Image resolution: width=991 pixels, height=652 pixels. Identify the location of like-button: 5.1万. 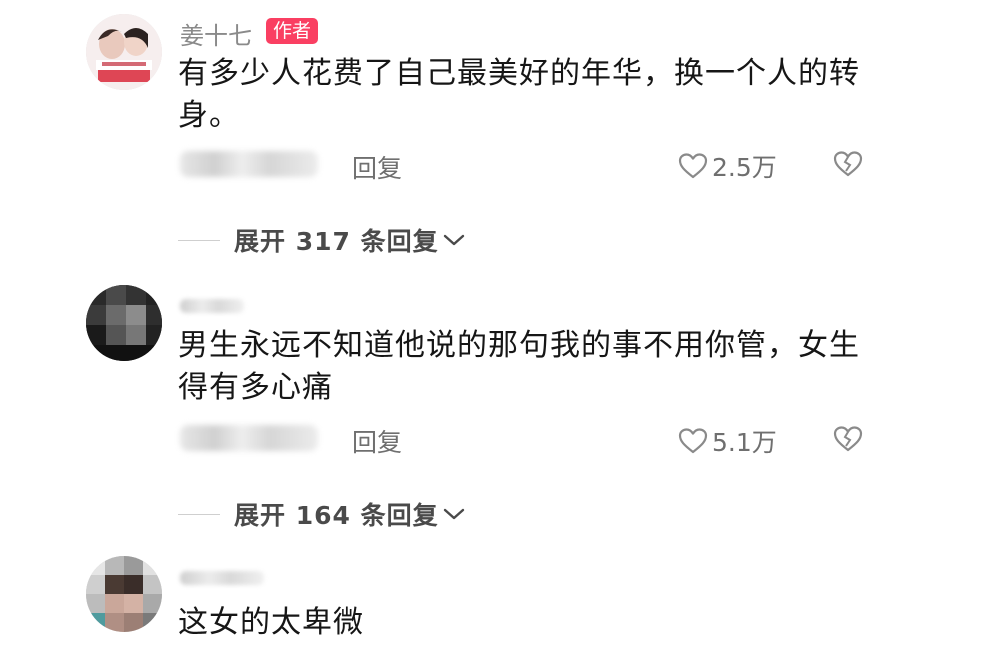
(727, 441).